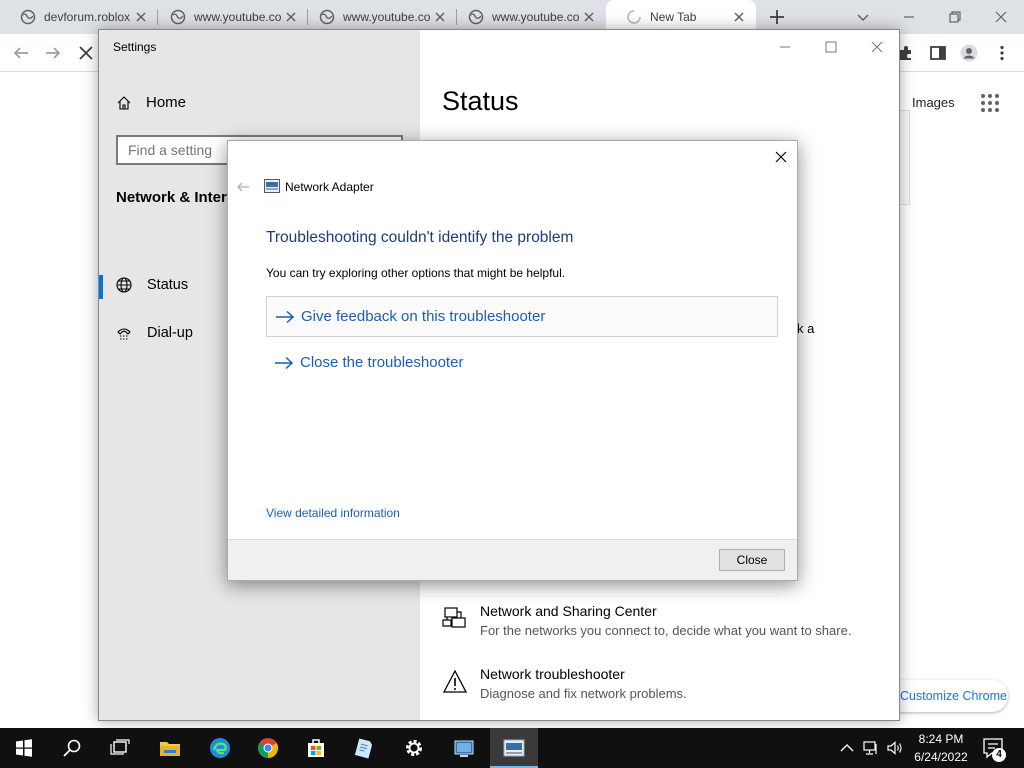 This screenshot has width=1024, height=768. What do you see at coordinates (382, 362) in the screenshot?
I see `option-label: Close the troubleshooter` at bounding box center [382, 362].